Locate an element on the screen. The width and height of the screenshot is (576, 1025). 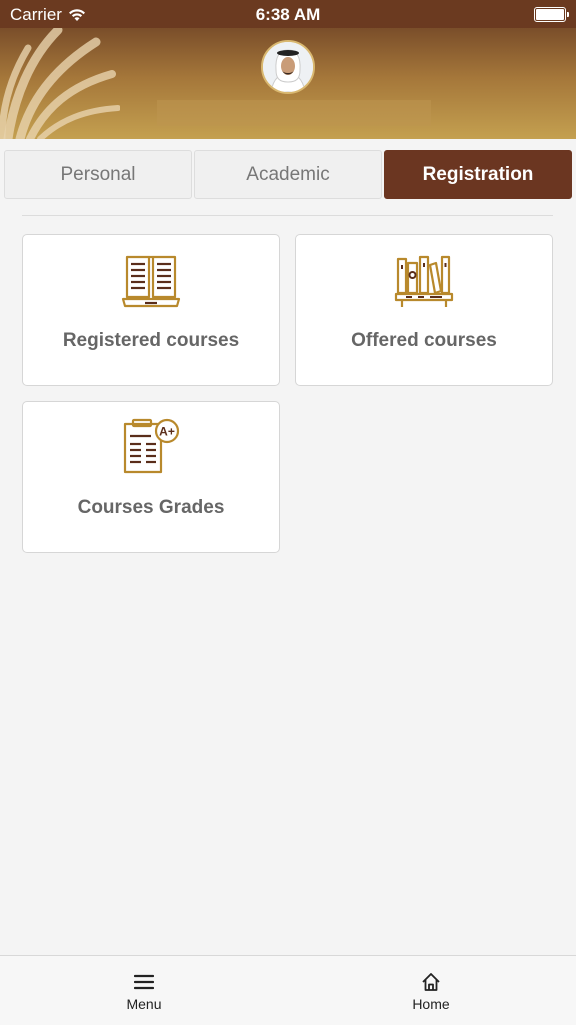
tab-academic: Academic is located at coordinates (288, 174).